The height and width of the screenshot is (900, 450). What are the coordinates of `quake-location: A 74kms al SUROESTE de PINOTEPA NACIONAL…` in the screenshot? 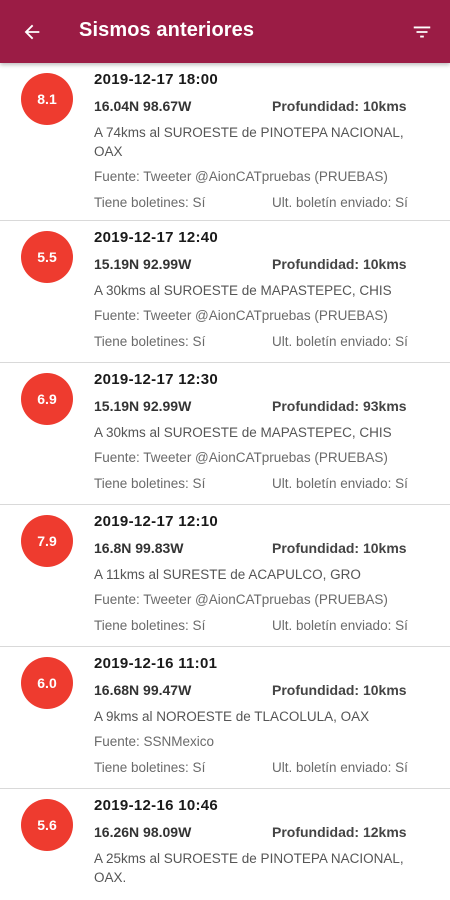 It's located at (249, 142).